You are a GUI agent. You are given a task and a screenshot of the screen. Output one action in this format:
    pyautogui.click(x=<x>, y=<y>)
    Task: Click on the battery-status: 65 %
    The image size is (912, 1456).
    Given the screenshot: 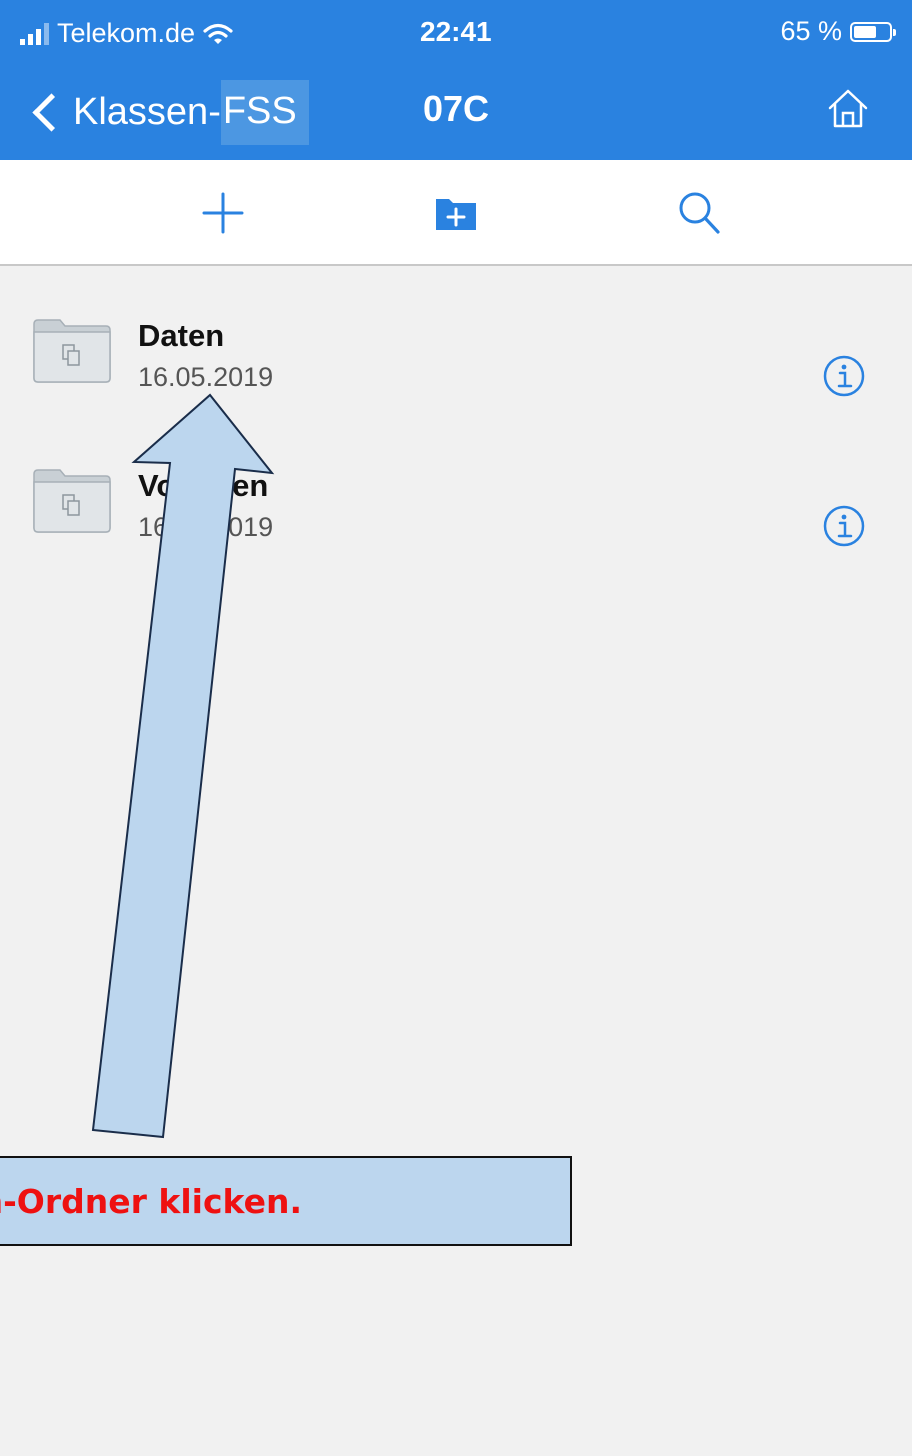 What is the action you would take?
    pyautogui.click(x=838, y=31)
    